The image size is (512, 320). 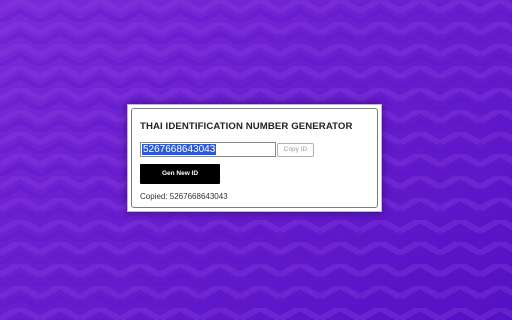 I want to click on copied-status: Copied: 5267668643043, so click(x=184, y=196).